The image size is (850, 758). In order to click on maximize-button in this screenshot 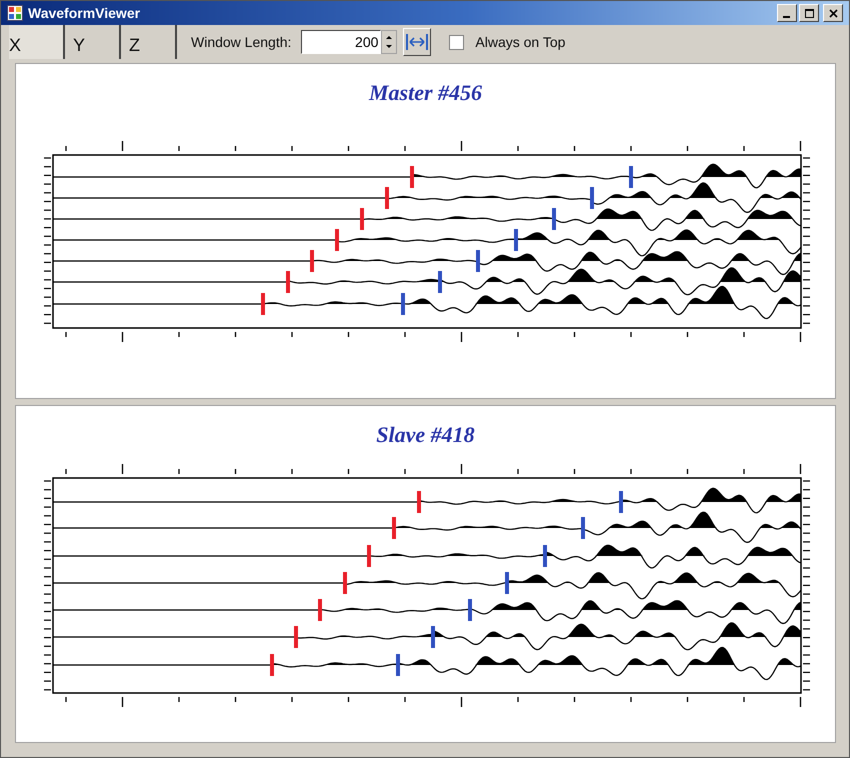, I will do `click(809, 13)`.